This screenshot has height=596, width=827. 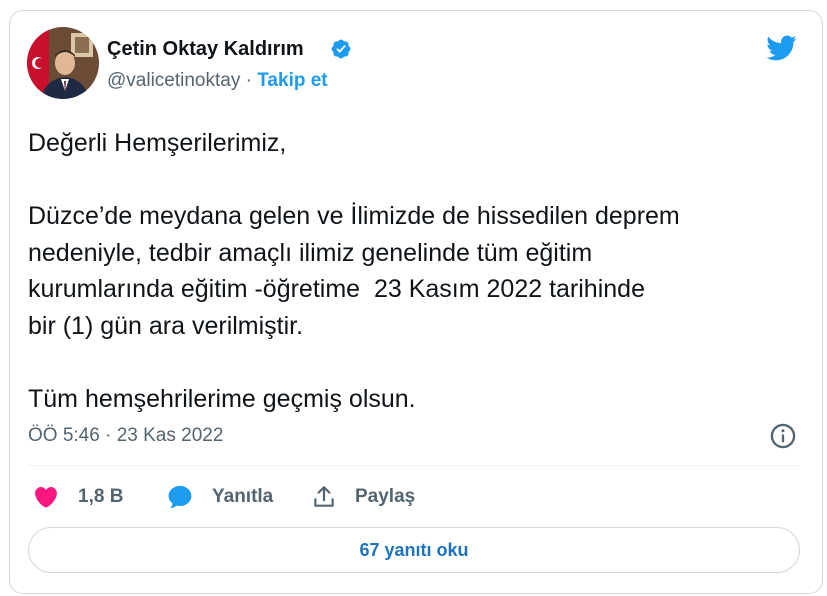 I want to click on likes-count: 1,8 B, so click(x=101, y=496).